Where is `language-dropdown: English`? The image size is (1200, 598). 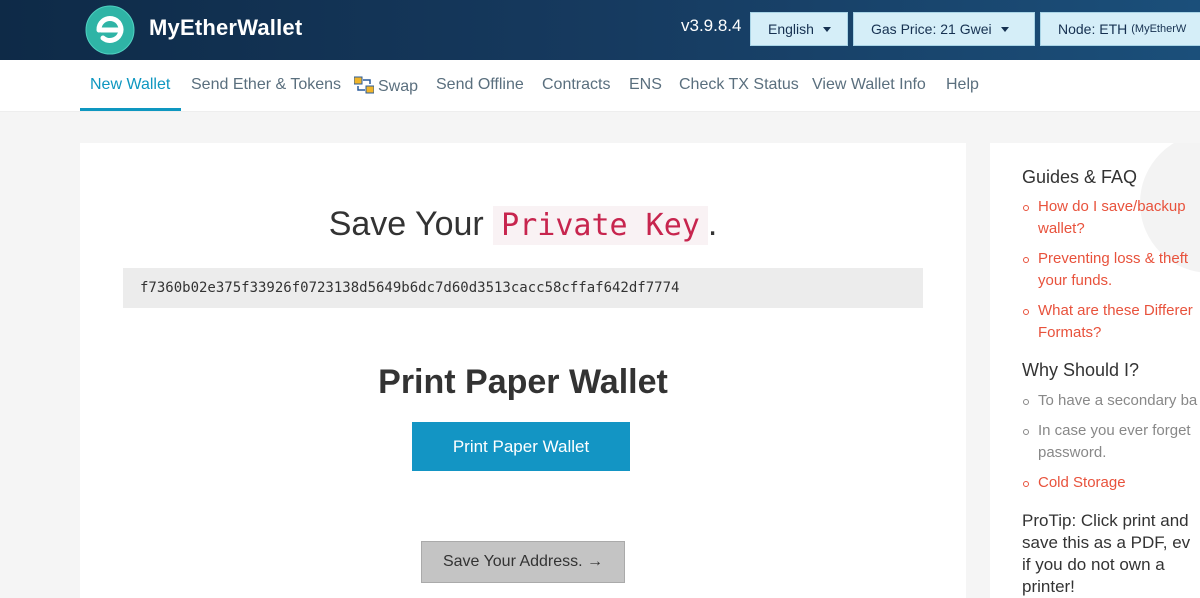 language-dropdown: English is located at coordinates (799, 29).